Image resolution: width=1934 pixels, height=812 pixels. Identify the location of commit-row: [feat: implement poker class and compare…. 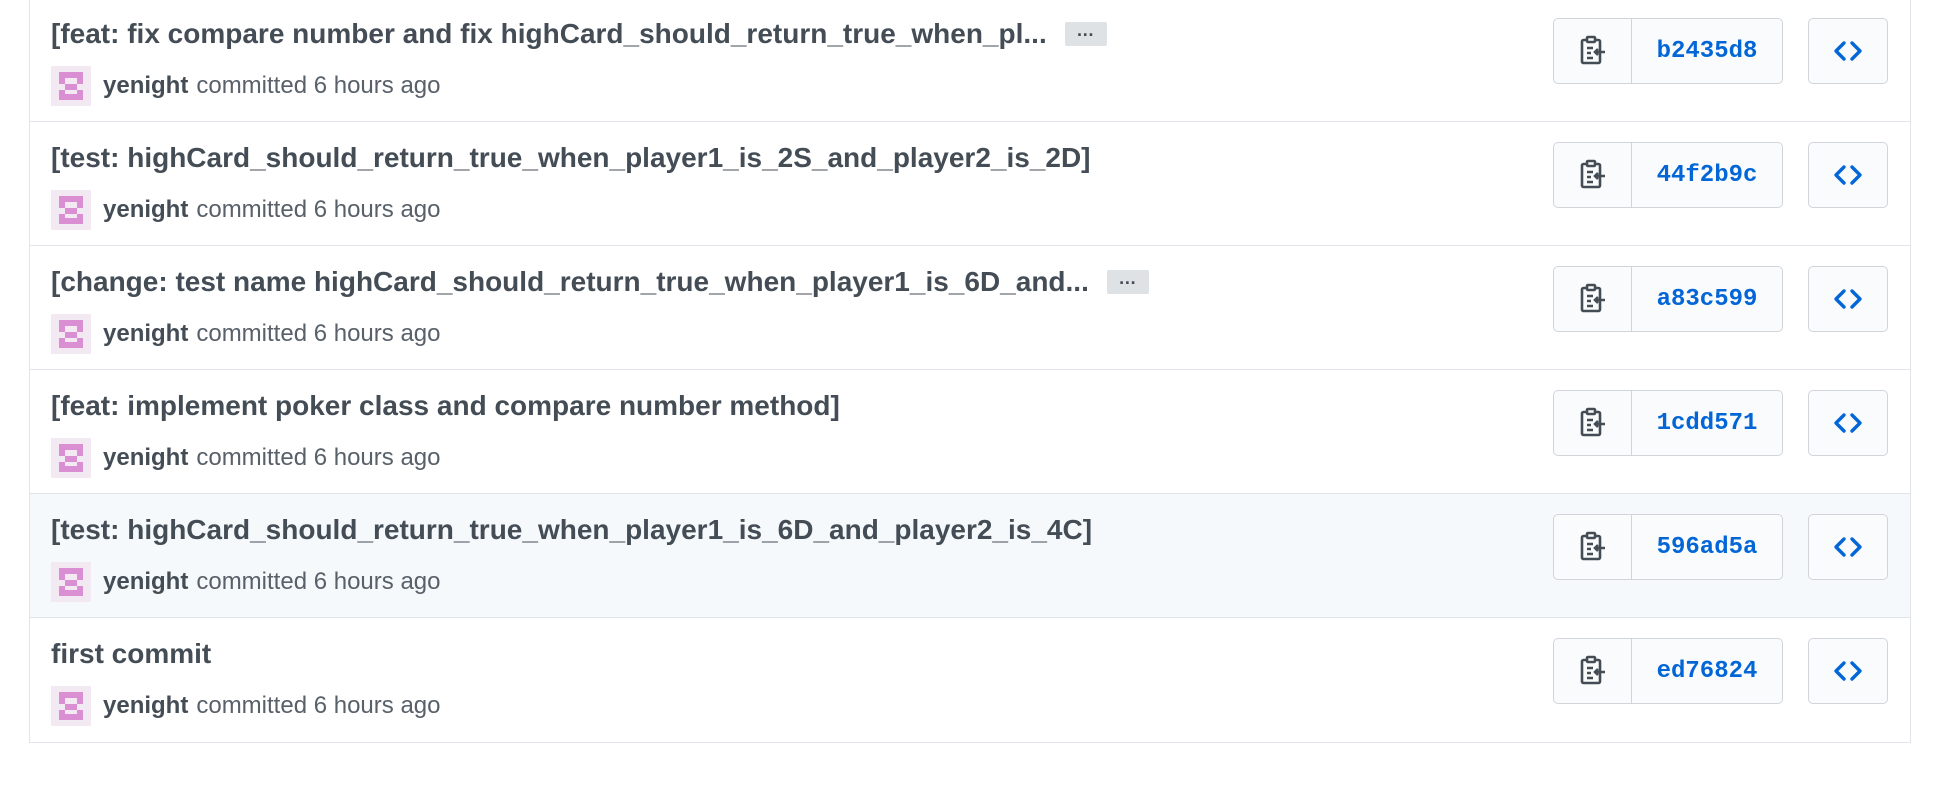
(970, 432).